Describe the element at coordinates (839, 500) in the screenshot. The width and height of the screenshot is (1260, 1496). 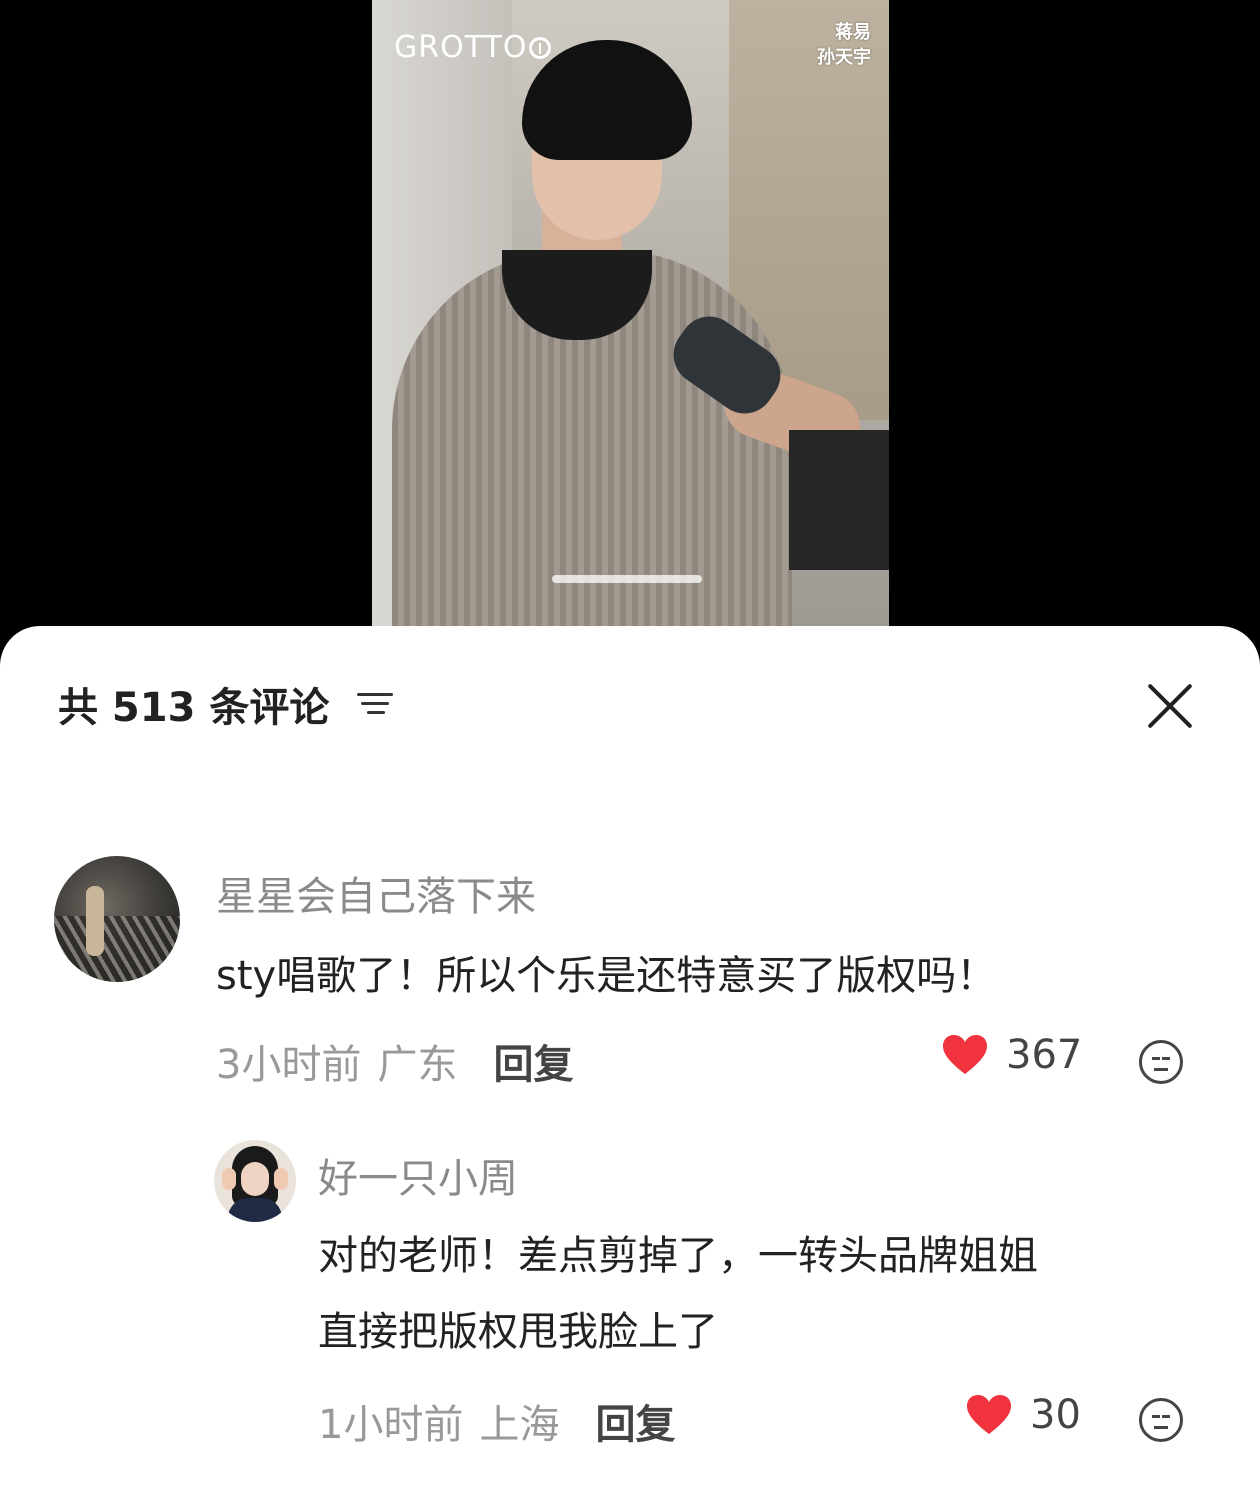
I see `video-interviewer-sleeve` at that location.